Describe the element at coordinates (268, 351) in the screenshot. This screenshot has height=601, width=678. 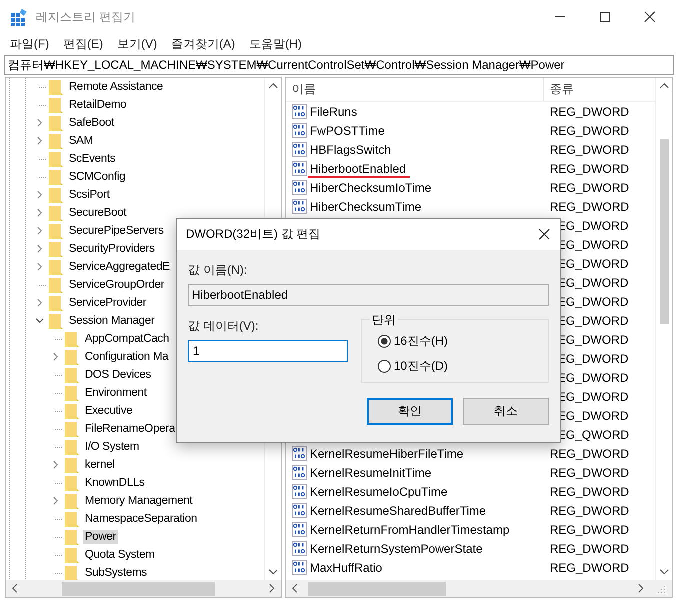
I see `value-data-field: 1` at that location.